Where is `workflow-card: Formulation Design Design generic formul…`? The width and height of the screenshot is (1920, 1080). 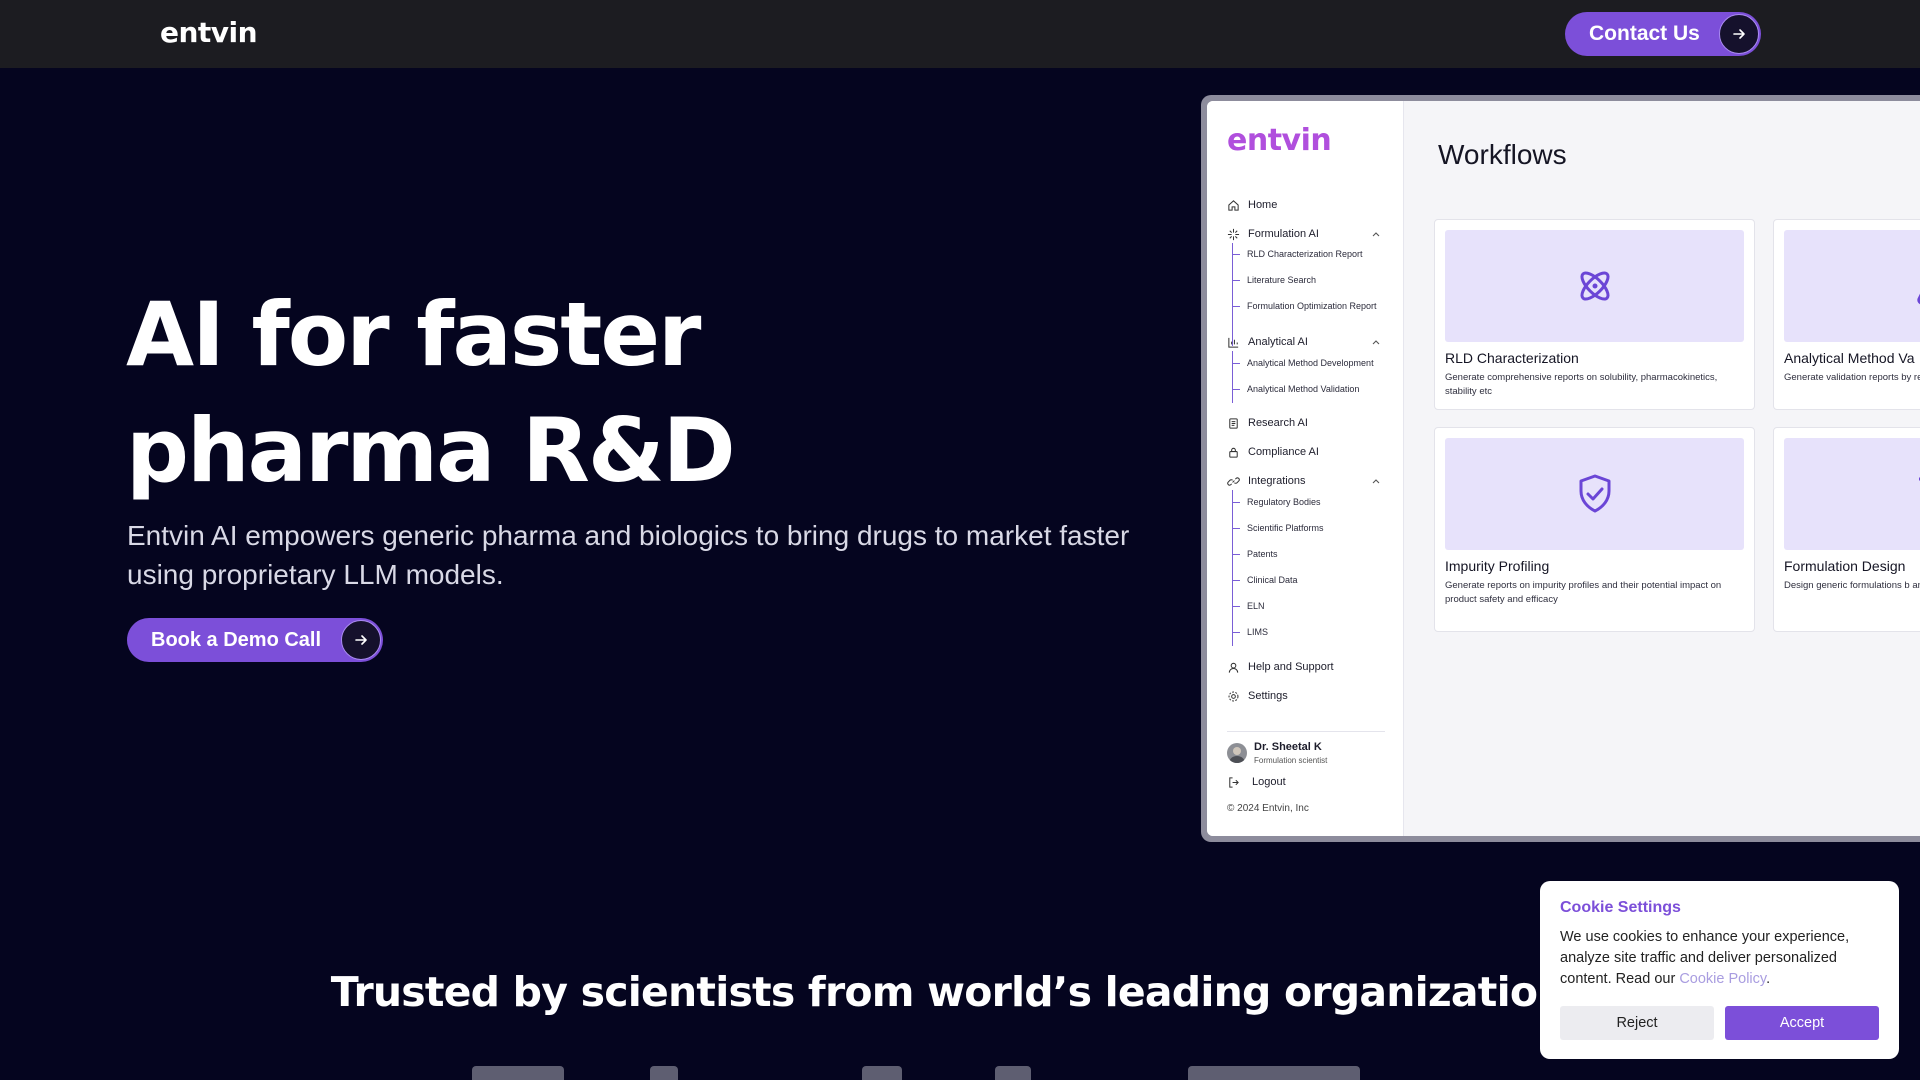 workflow-card: Formulation Design Design generic formul… is located at coordinates (1846, 529).